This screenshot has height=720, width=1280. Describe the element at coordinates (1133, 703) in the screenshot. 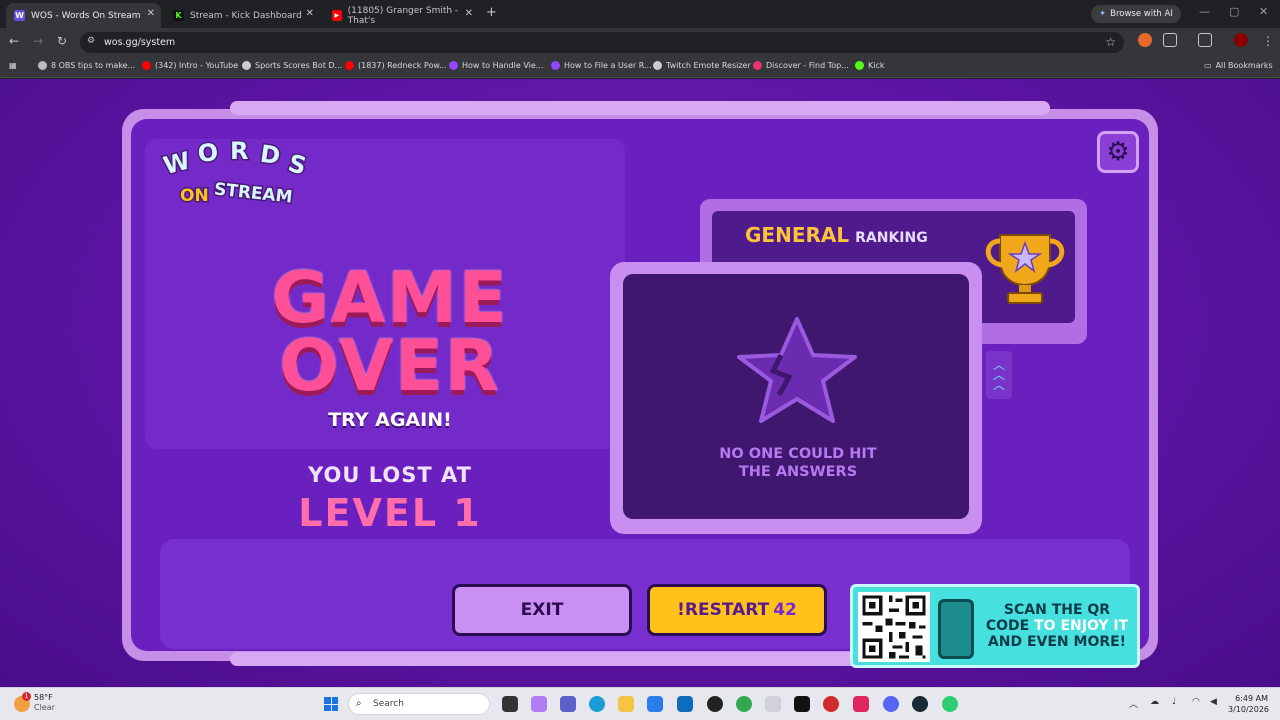

I see `chevron-up-icon: ︿` at that location.